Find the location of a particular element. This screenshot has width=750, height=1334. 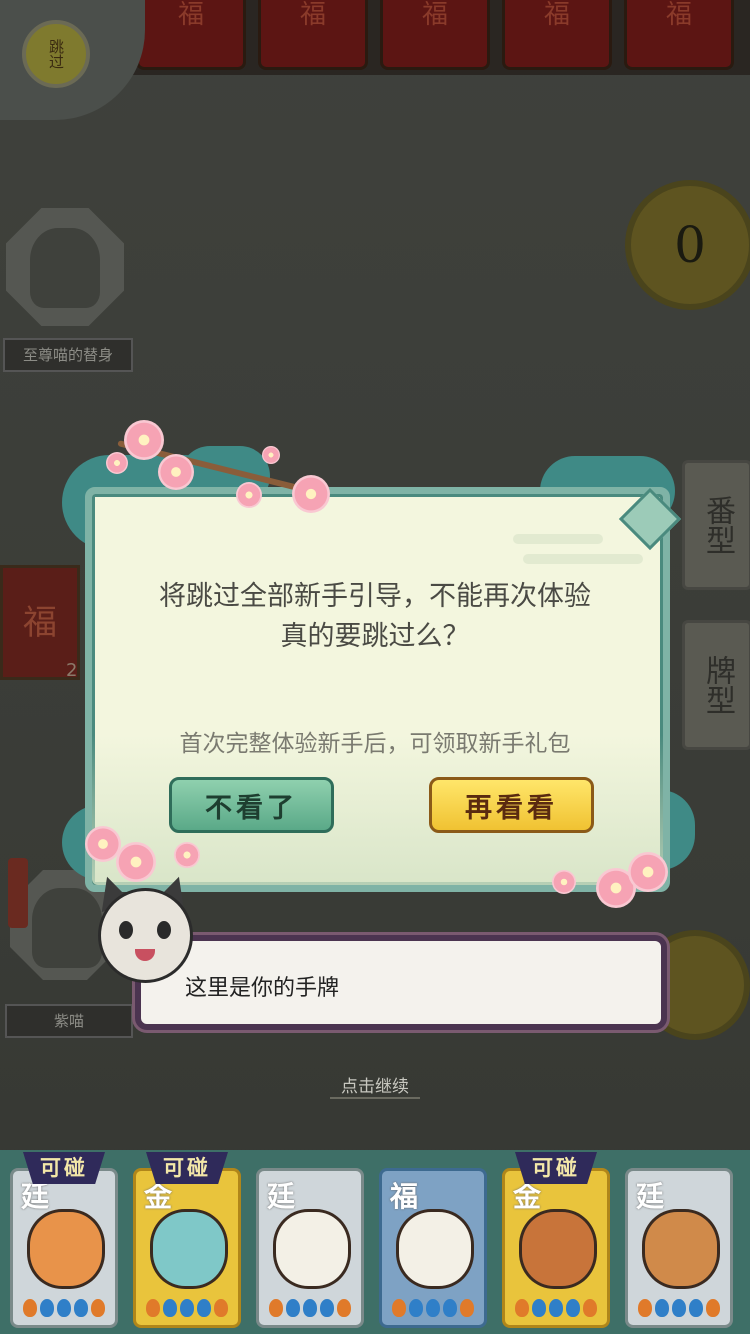

self-name-tag: 紫喵 is located at coordinates (69, 1021).